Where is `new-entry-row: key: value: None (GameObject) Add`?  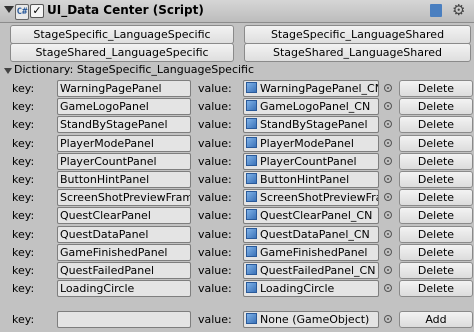
new-entry-row: key: value: None (GameObject) Add is located at coordinates (237, 320).